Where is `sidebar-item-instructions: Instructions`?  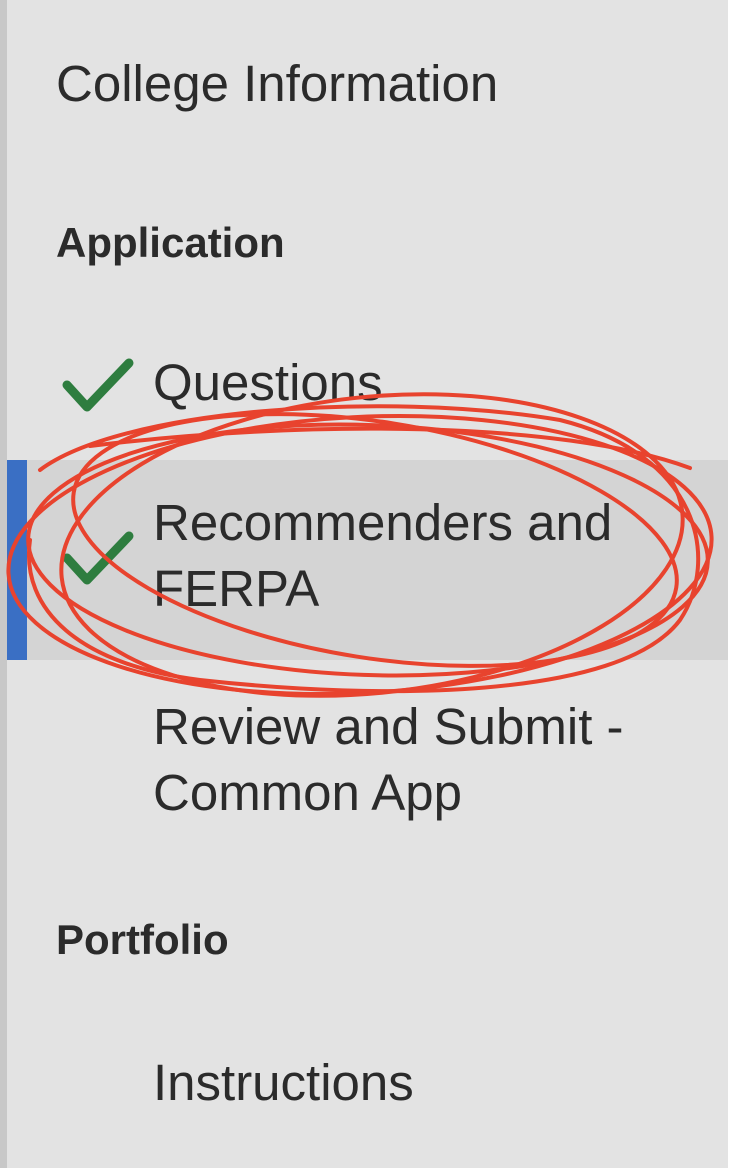 sidebar-item-instructions: Instructions is located at coordinates (367, 1090).